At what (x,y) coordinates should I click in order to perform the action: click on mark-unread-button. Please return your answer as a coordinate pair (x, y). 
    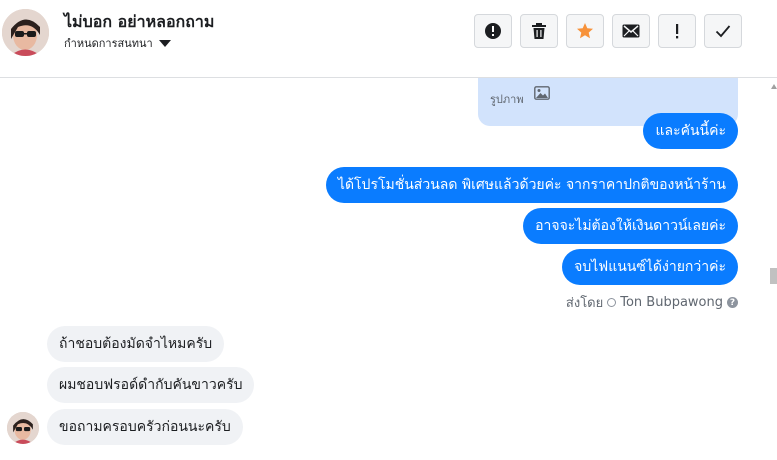
    Looking at the image, I should click on (631, 31).